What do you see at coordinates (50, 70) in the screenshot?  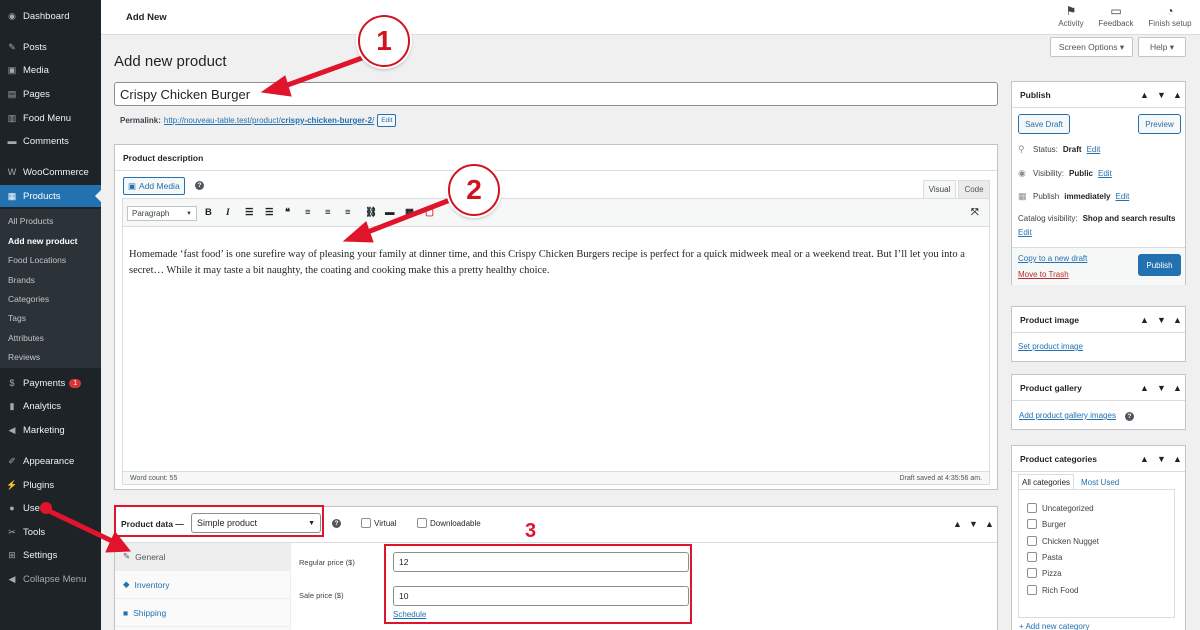 I see `nav-media: ▣ Media` at bounding box center [50, 70].